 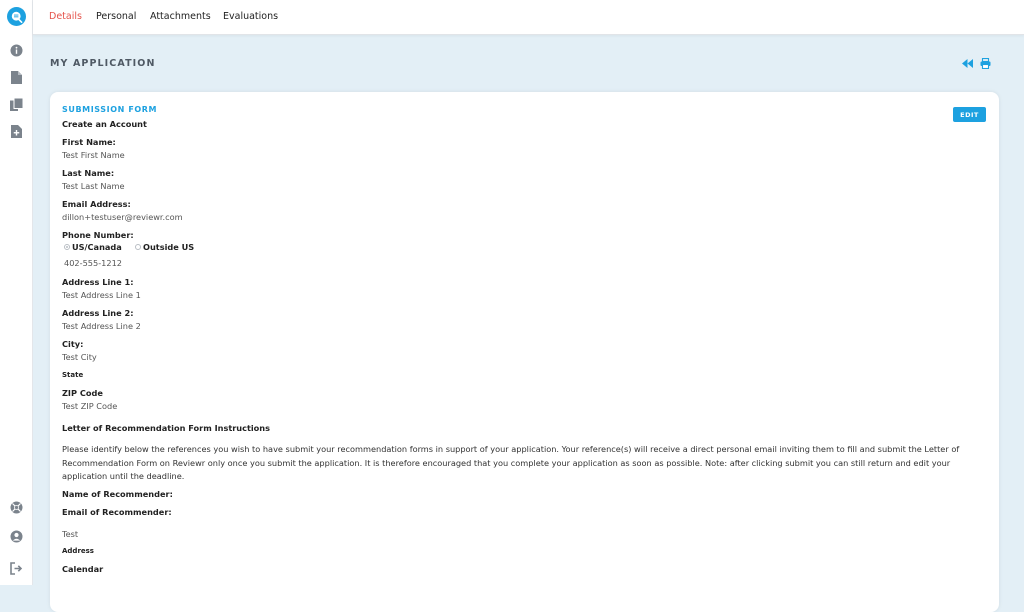 What do you see at coordinates (90, 406) in the screenshot?
I see `zip-value: Test ZIP Code` at bounding box center [90, 406].